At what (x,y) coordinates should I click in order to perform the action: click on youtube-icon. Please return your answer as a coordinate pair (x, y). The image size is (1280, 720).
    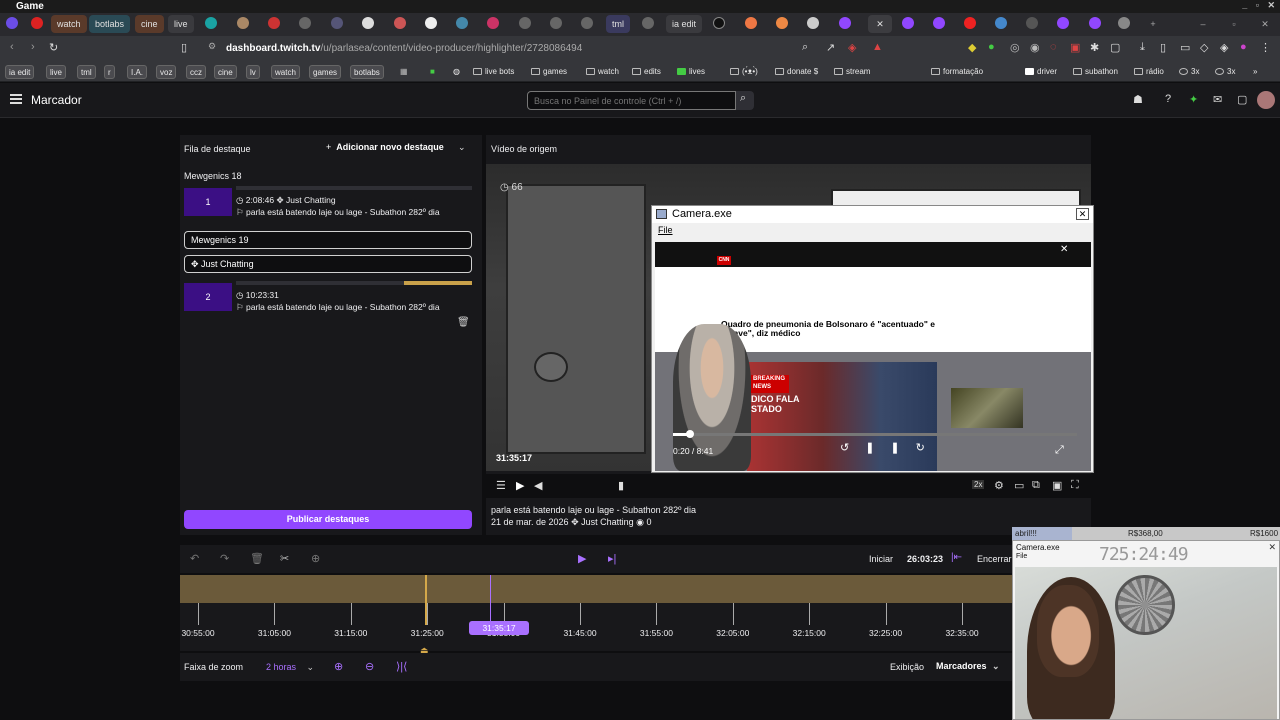
    Looking at the image, I should click on (970, 23).